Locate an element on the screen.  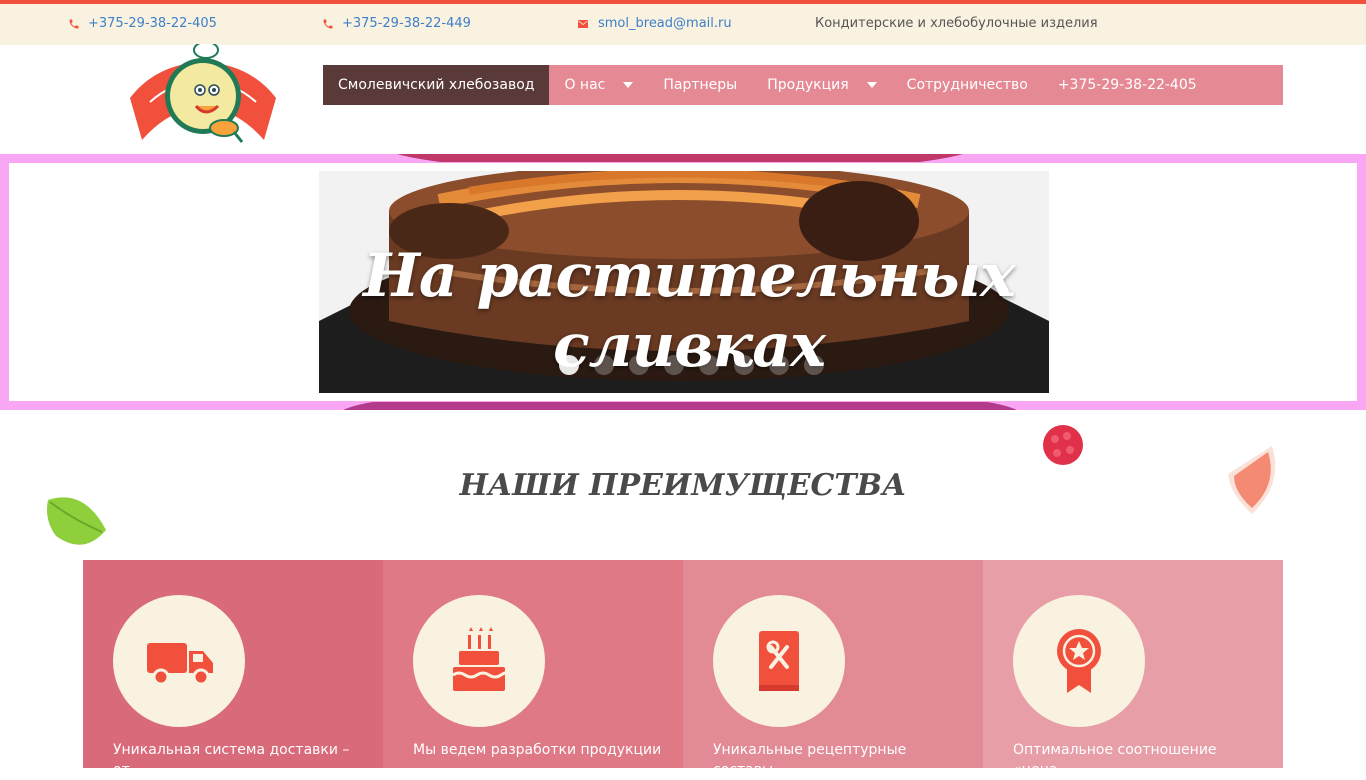
nav-item-phone: +375-29-38-22-405 is located at coordinates (1127, 85).